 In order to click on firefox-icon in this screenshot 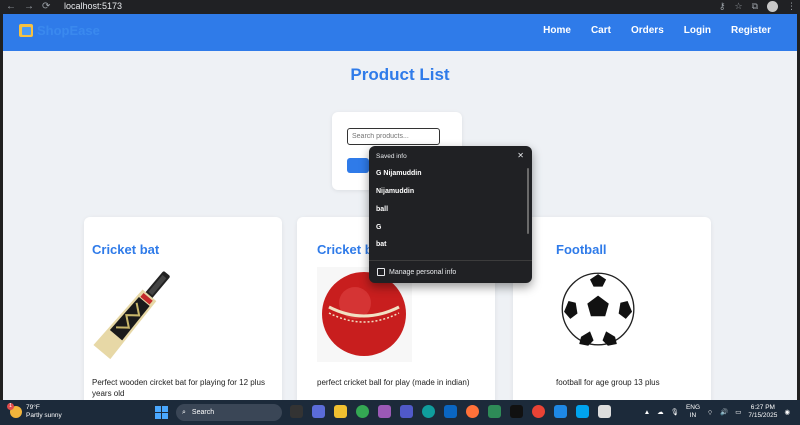, I will do `click(472, 411)`.